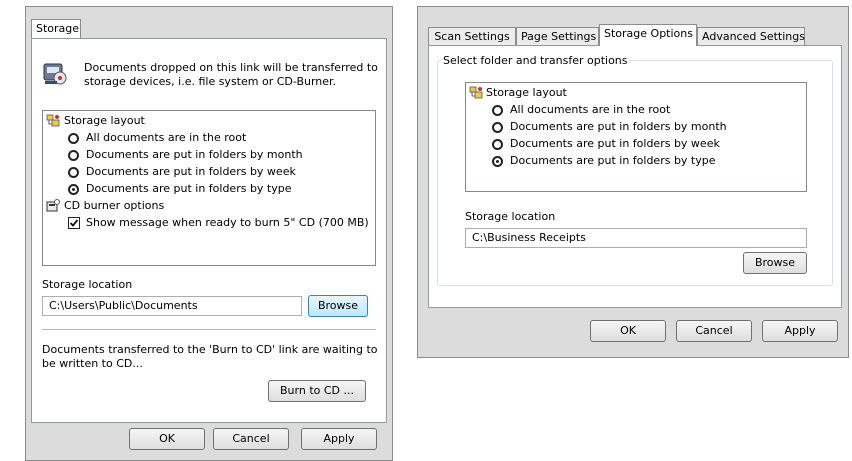  What do you see at coordinates (636, 238) in the screenshot?
I see `storage-location-field: C:\Business Receipts` at bounding box center [636, 238].